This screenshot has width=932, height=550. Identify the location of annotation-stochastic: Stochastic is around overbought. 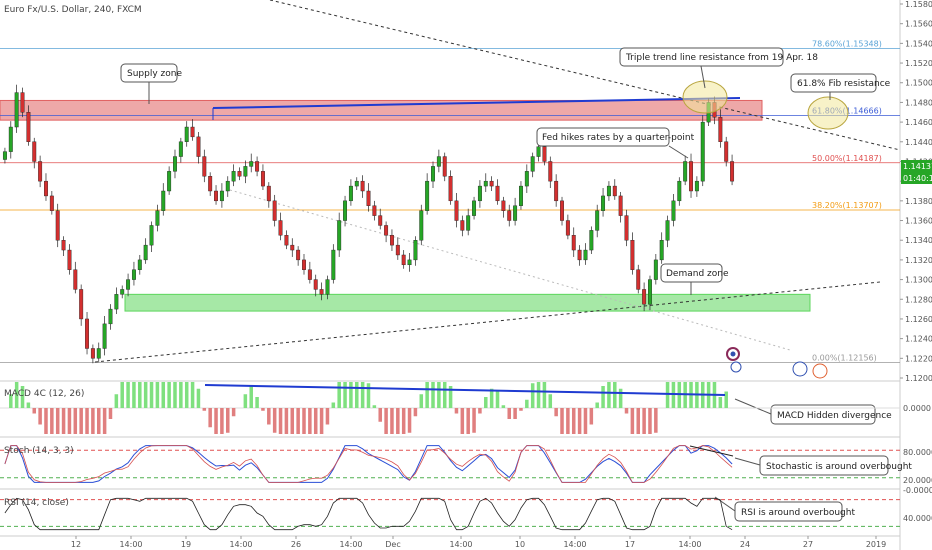
(823, 465).